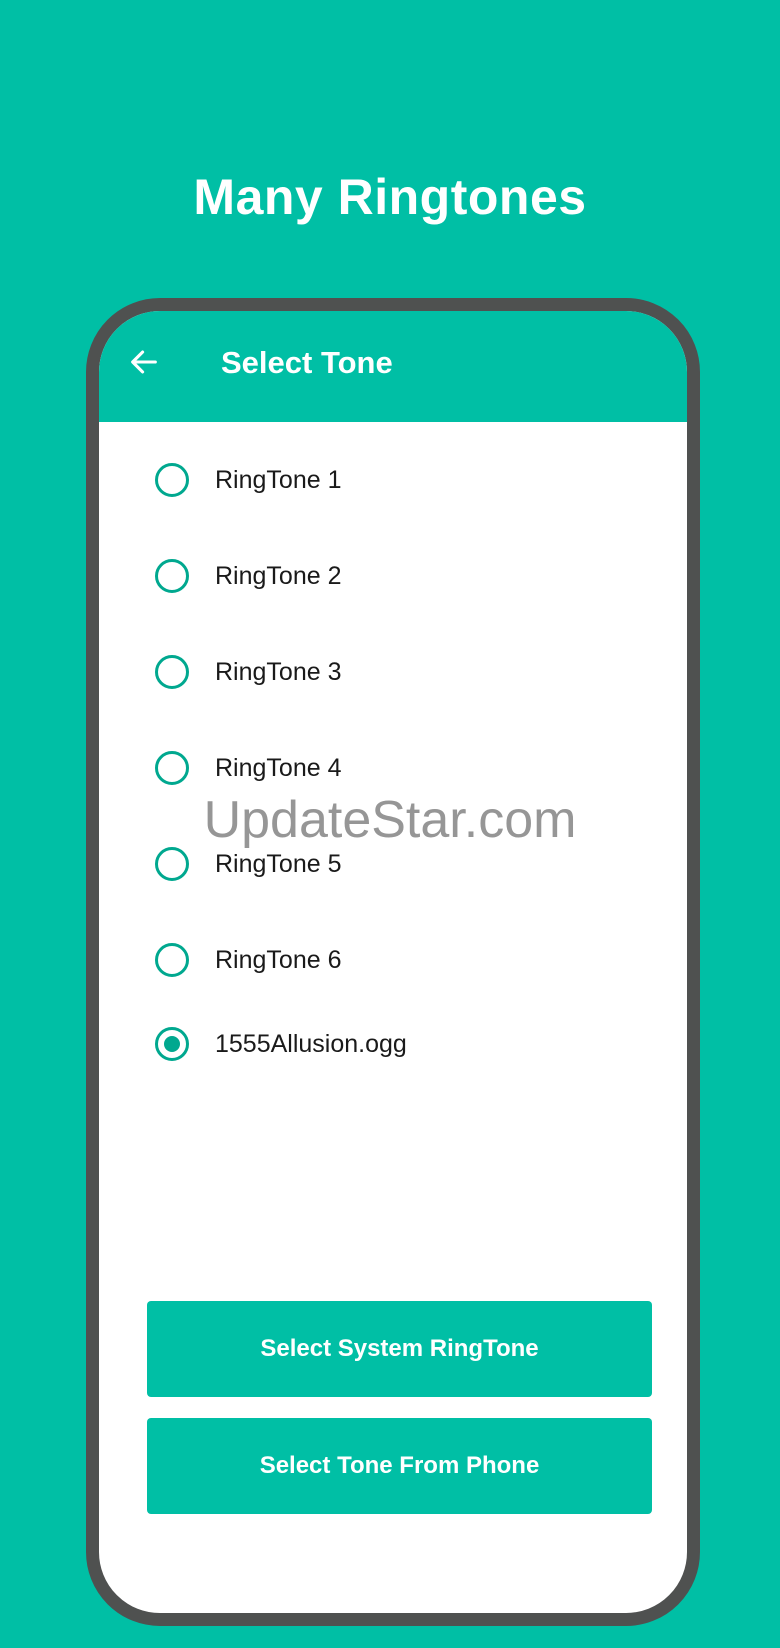  I want to click on promo-headline: Many Ringtones, so click(390, 197).